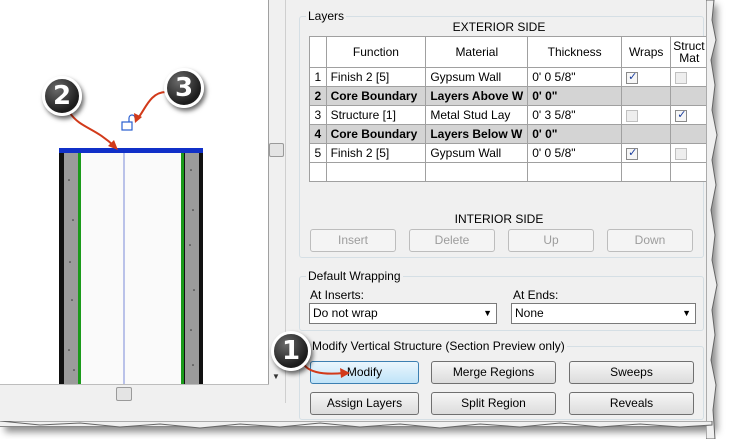 This screenshot has height=439, width=729. Describe the element at coordinates (318, 115) in the screenshot. I see `layer-number: 3` at that location.